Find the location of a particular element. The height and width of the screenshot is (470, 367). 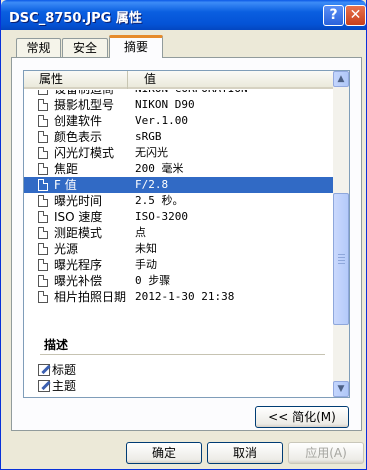

list-row-exposure-time: 曝光时间 2.5 秒。 is located at coordinates (178, 201).